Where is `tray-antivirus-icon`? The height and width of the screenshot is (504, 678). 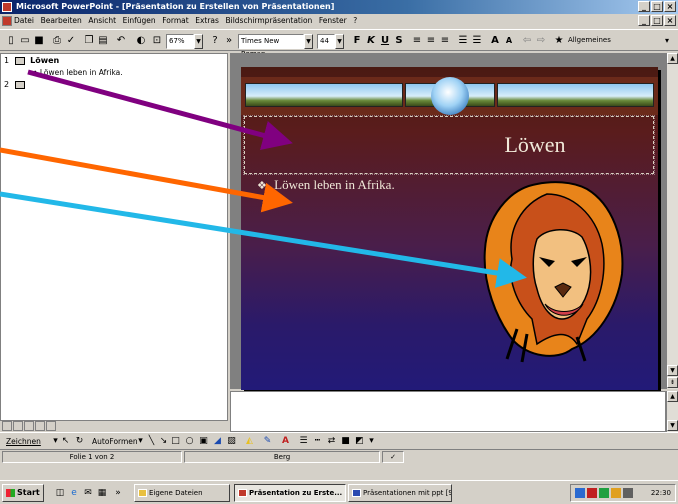
tray-antivirus-icon is located at coordinates (592, 493).